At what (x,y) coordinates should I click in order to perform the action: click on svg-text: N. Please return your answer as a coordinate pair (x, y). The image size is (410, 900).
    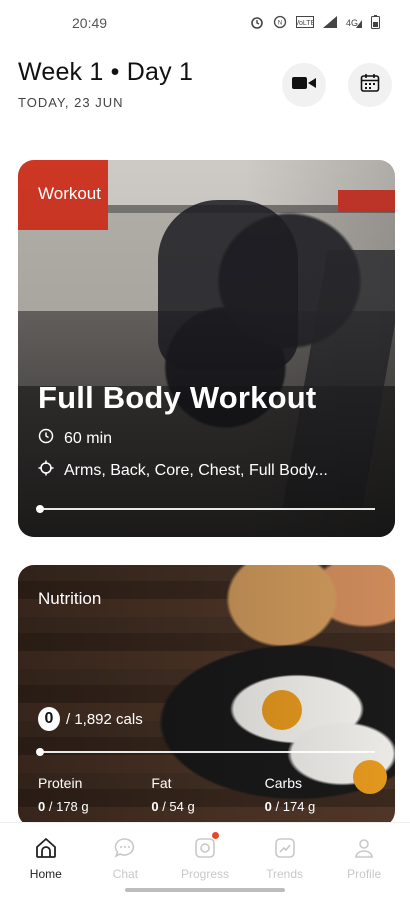
    Looking at the image, I should click on (280, 23).